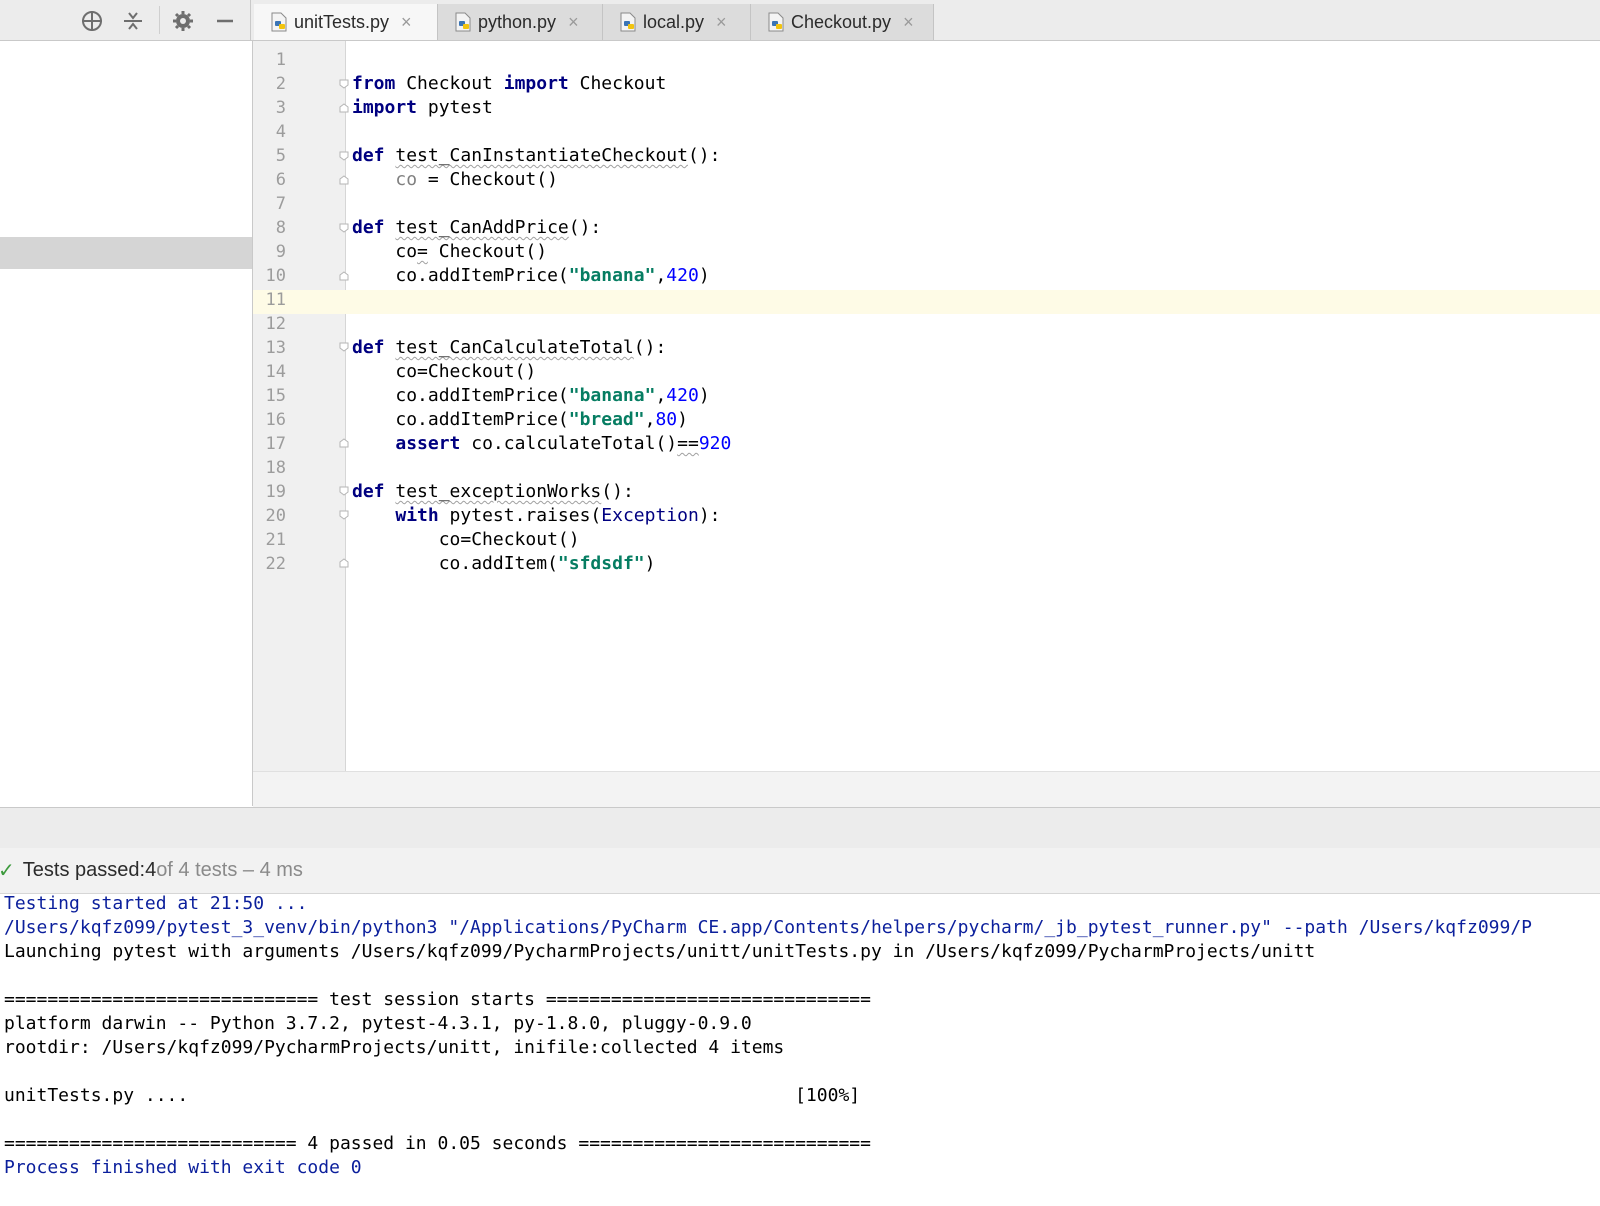 The height and width of the screenshot is (1206, 1600). What do you see at coordinates (84, 870) in the screenshot?
I see `status-label: Tests passed:` at bounding box center [84, 870].